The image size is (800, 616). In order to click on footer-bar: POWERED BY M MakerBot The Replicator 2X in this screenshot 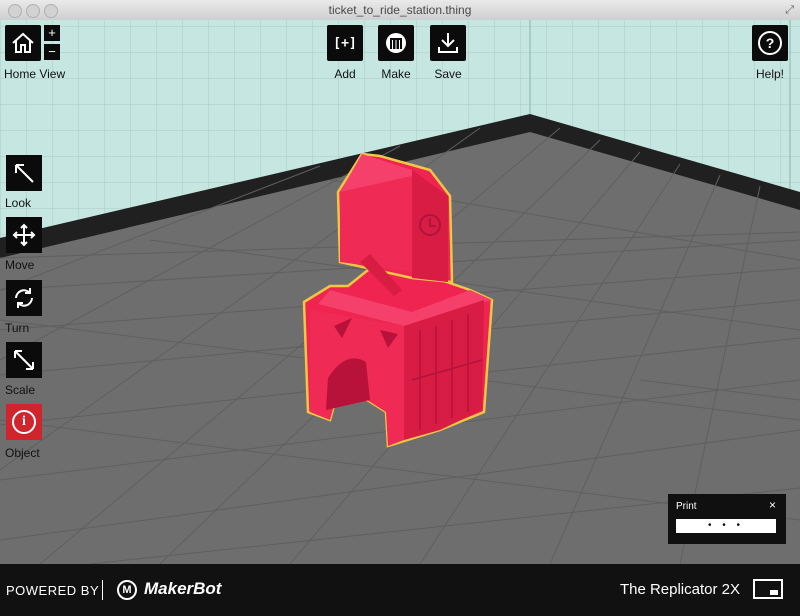, I will do `click(400, 590)`.